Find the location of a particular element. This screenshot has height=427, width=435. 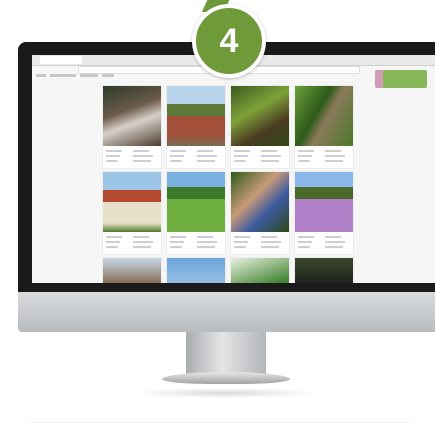

stand-shadow is located at coordinates (225, 393).